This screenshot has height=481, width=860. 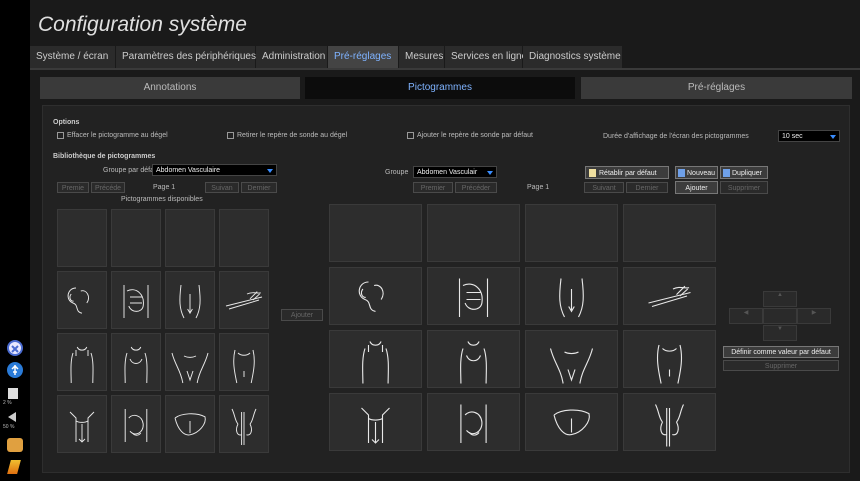 What do you see at coordinates (292, 57) in the screenshot?
I see `tab-administration: Administration` at bounding box center [292, 57].